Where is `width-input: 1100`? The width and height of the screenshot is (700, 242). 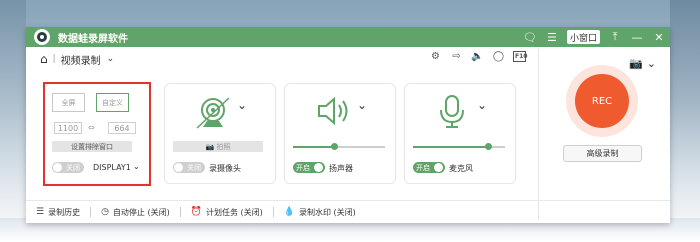 width-input: 1100 is located at coordinates (68, 128).